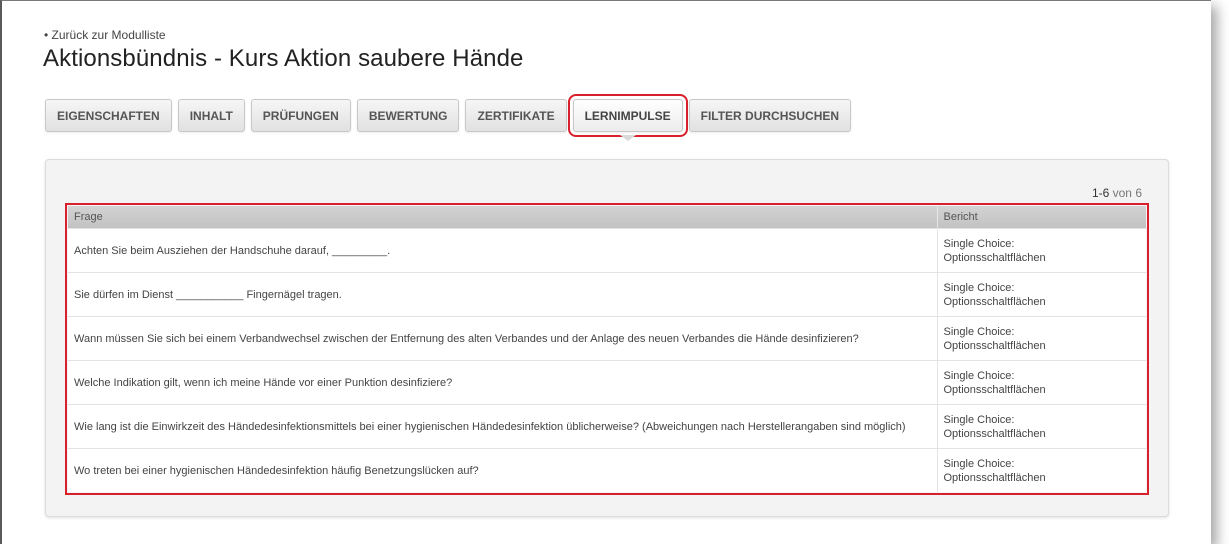 This screenshot has width=1229, height=544. What do you see at coordinates (211, 115) in the screenshot?
I see `tab-inhalt: INHALT` at bounding box center [211, 115].